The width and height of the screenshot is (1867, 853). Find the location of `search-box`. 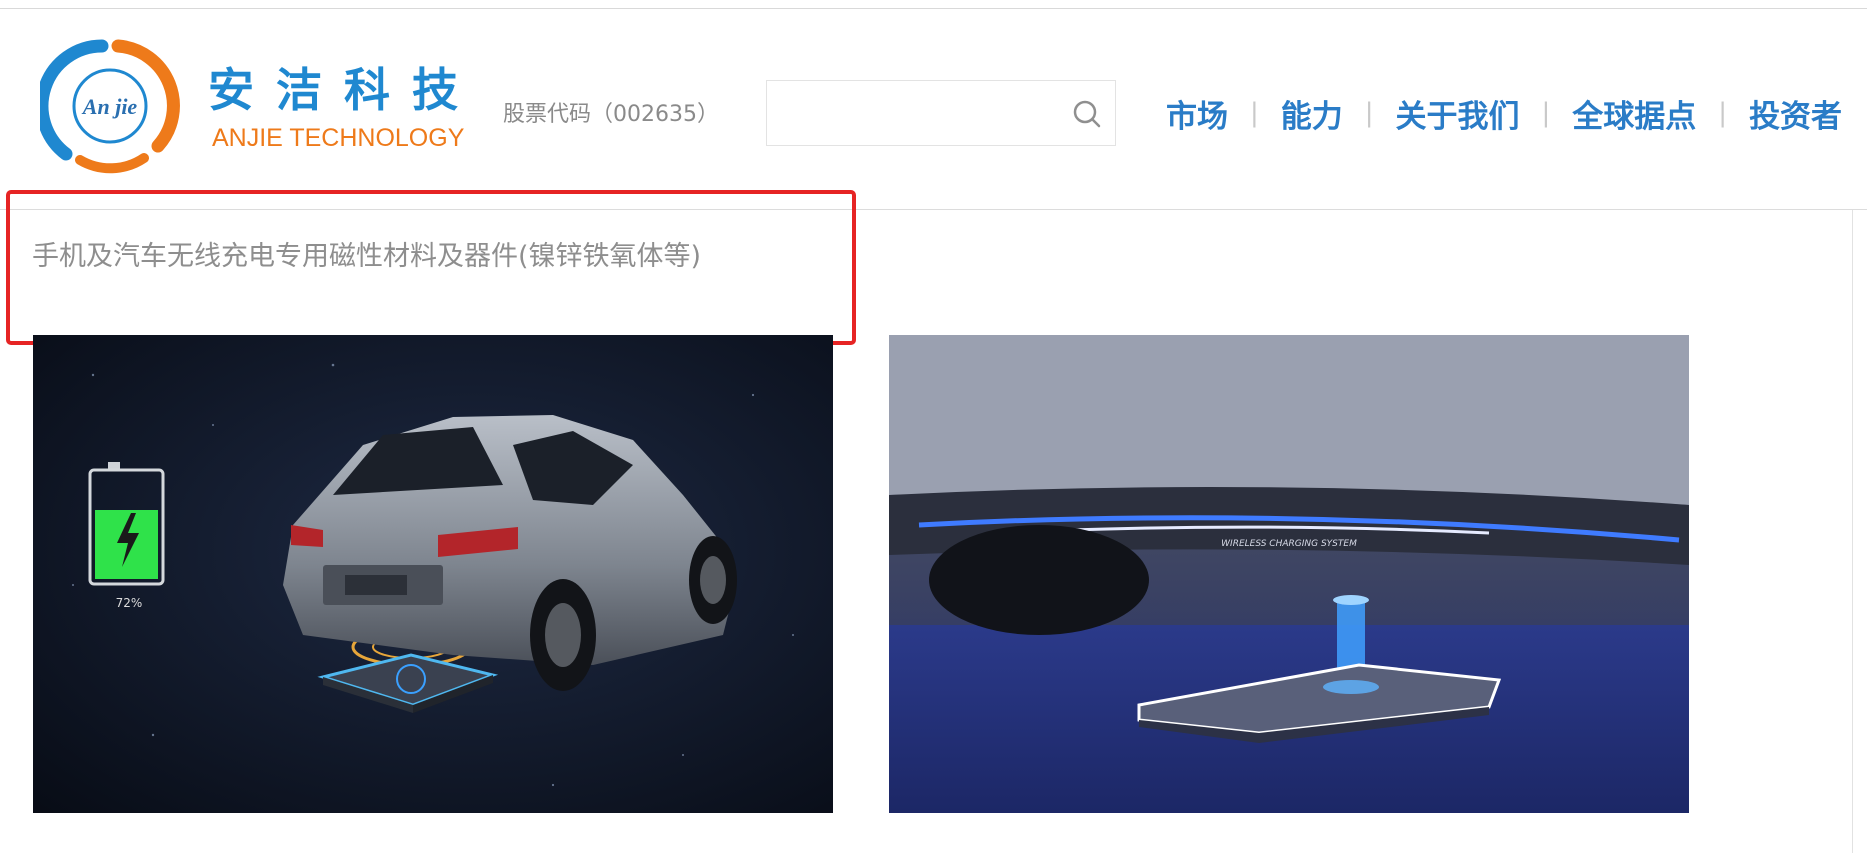

search-box is located at coordinates (941, 113).